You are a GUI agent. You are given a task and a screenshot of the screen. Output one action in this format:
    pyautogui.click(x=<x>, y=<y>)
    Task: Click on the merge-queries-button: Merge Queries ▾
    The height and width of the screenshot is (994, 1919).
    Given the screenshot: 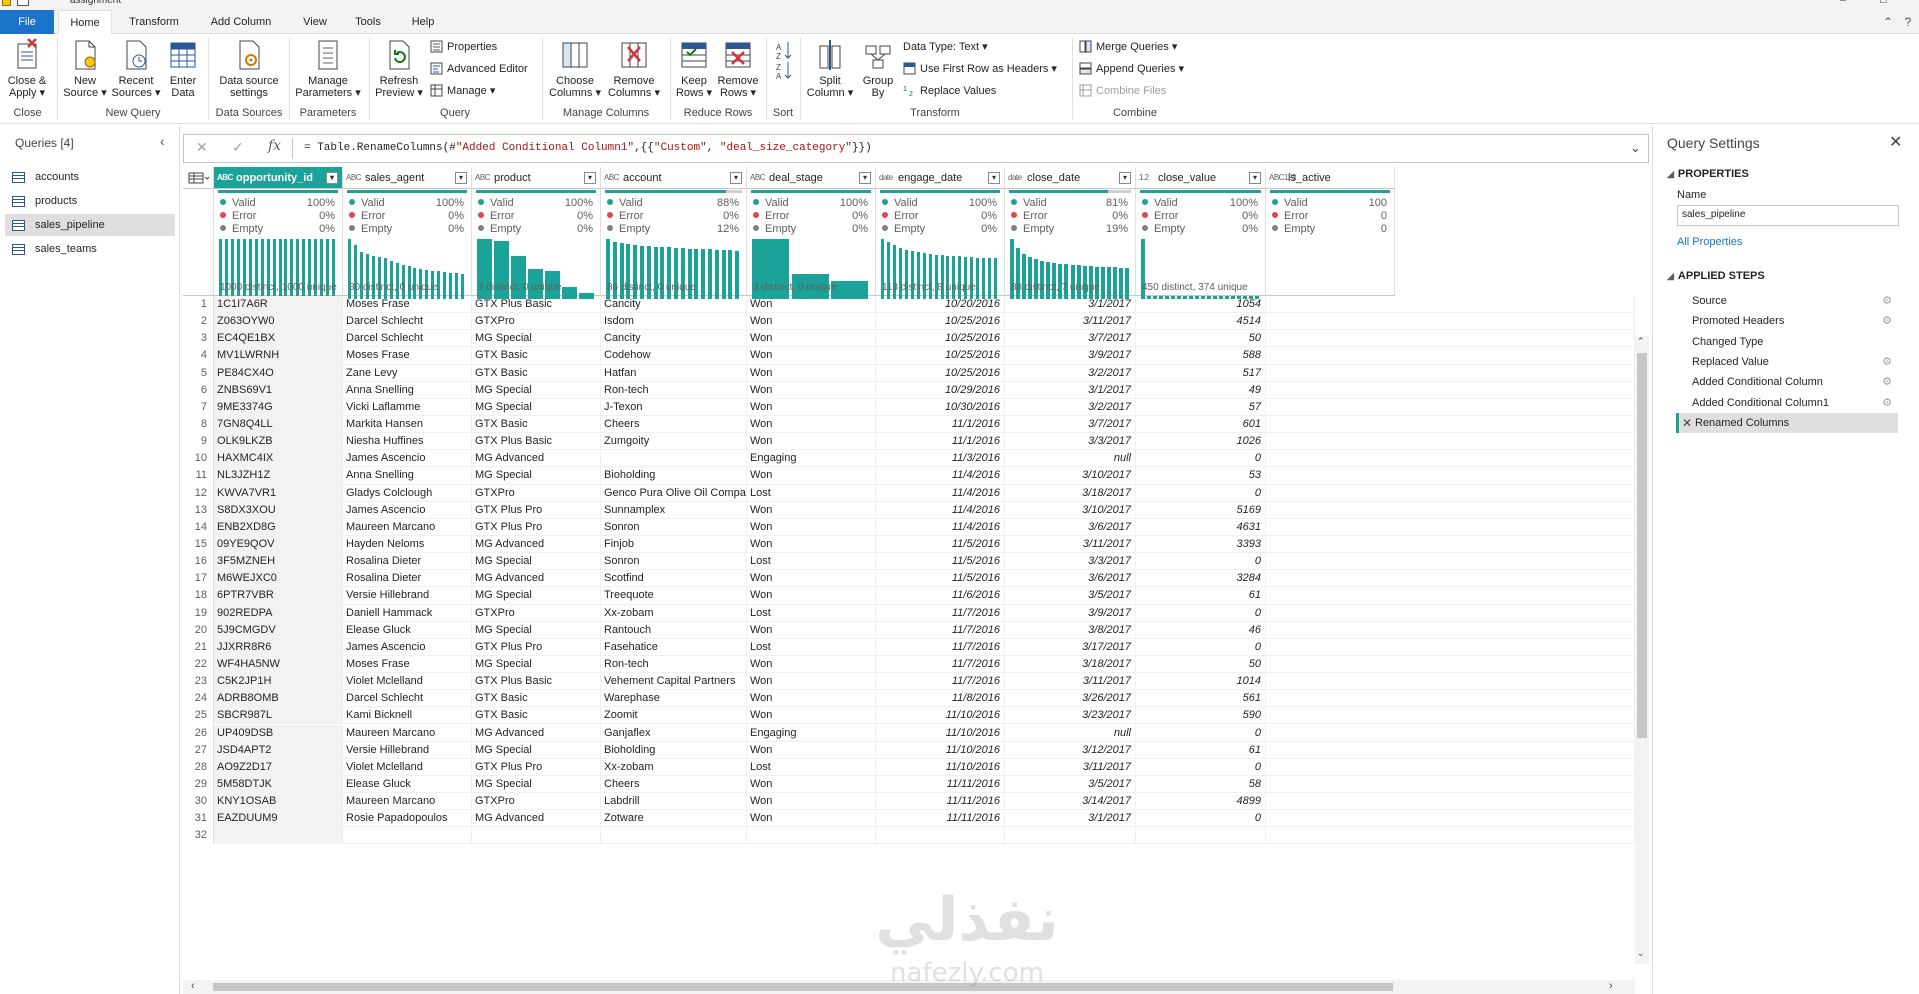 What is the action you would take?
    pyautogui.click(x=1128, y=47)
    